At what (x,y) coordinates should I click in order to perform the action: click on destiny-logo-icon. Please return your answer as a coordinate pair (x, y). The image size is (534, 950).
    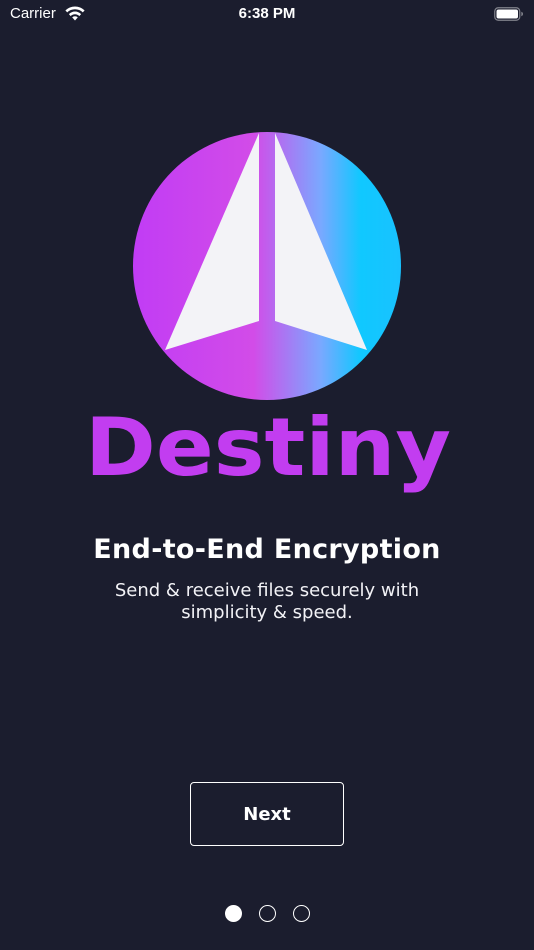
    Looking at the image, I should click on (267, 266).